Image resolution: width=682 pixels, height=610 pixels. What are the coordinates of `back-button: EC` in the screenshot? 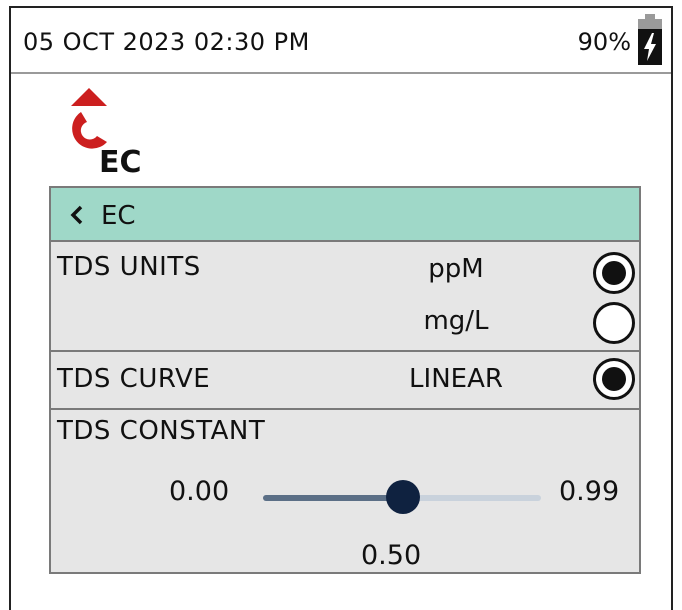 It's located at (345, 215).